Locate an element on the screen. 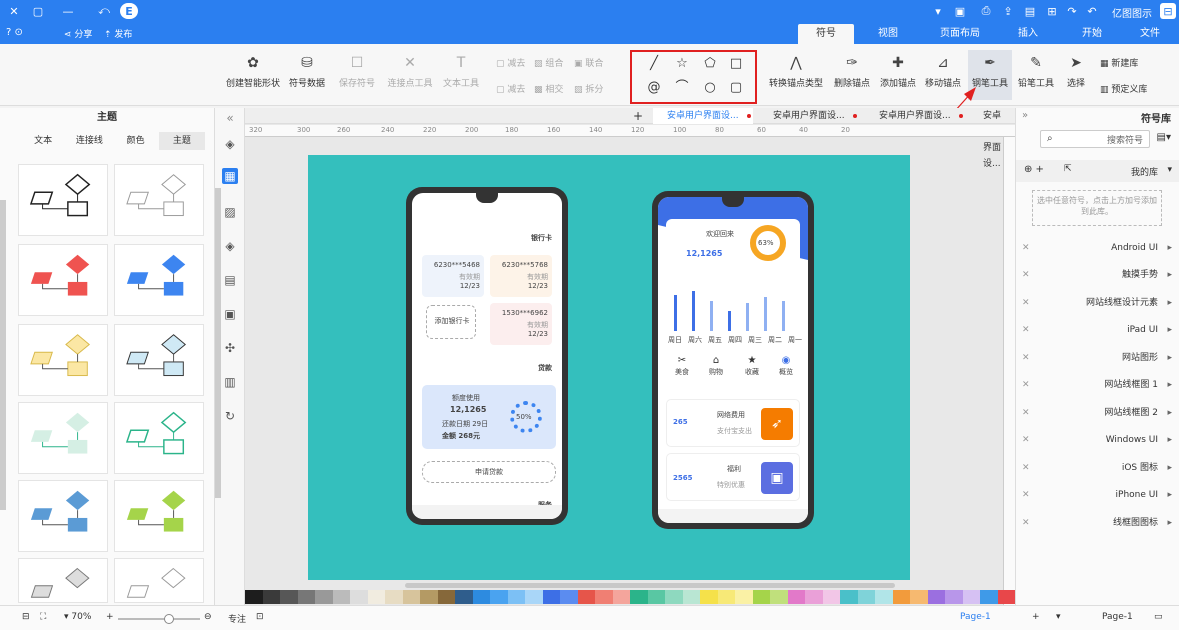 The image size is (1179, 630). library-item: ✕ iPhone UI ▸ is located at coordinates (1097, 495).